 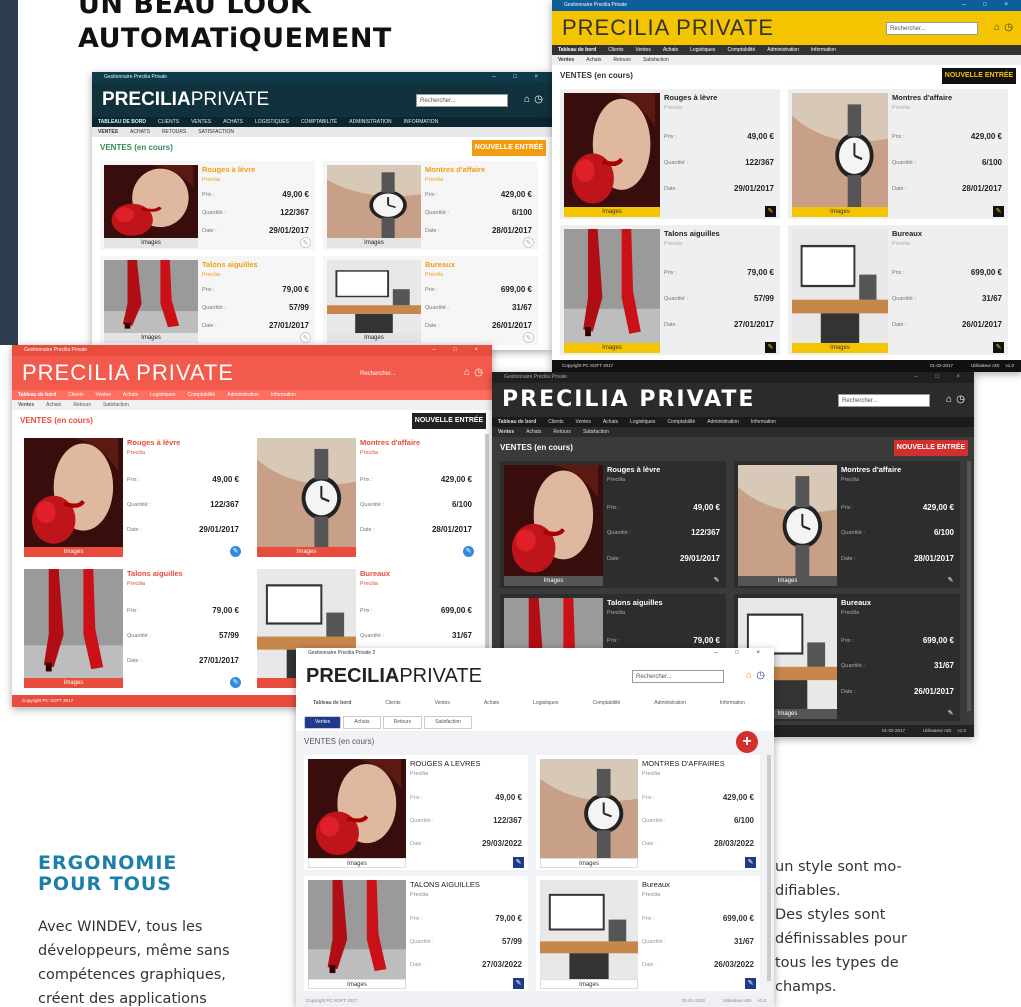 I want to click on menu-item: LOGISTIQUES, so click(x=272, y=122).